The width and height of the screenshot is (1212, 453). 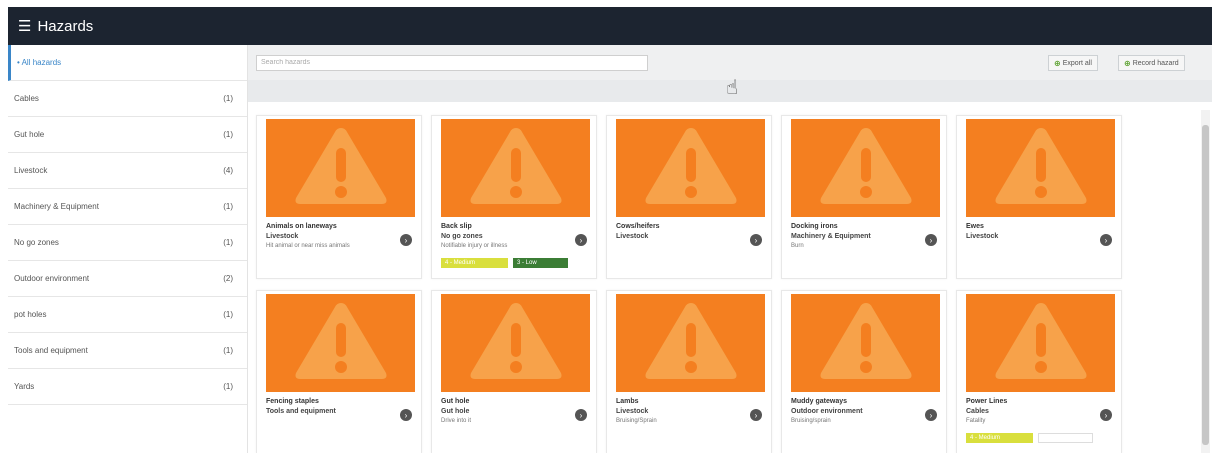 I want to click on scrollbar-thumb, so click(x=1205, y=285).